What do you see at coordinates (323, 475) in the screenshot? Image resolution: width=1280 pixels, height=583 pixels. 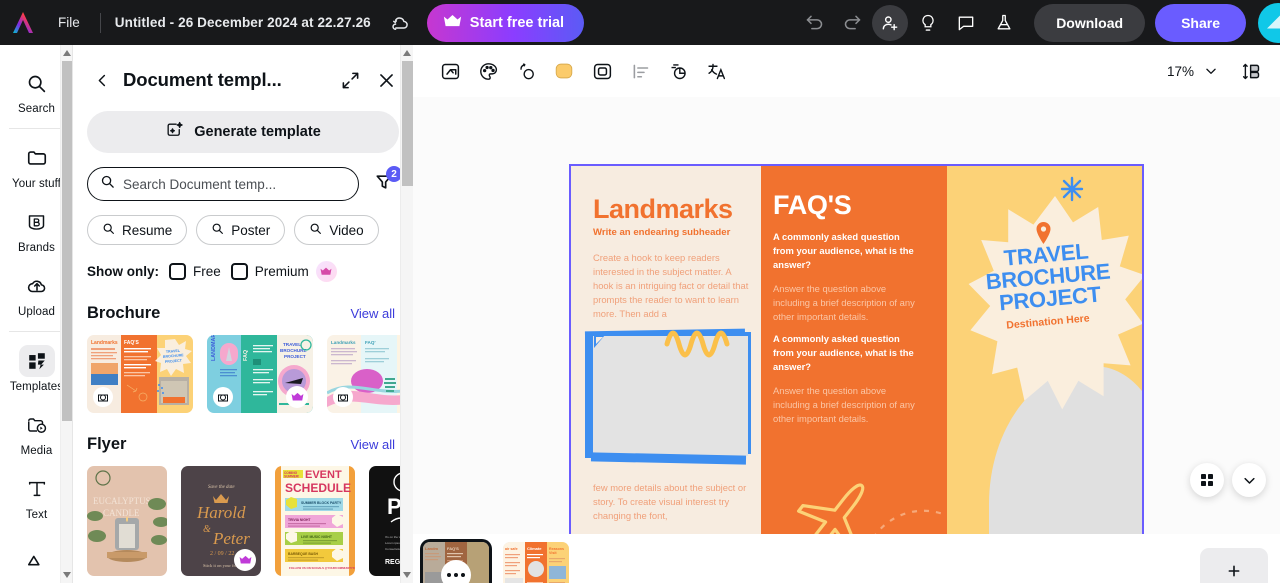 I see `svg-text: EVENT` at bounding box center [323, 475].